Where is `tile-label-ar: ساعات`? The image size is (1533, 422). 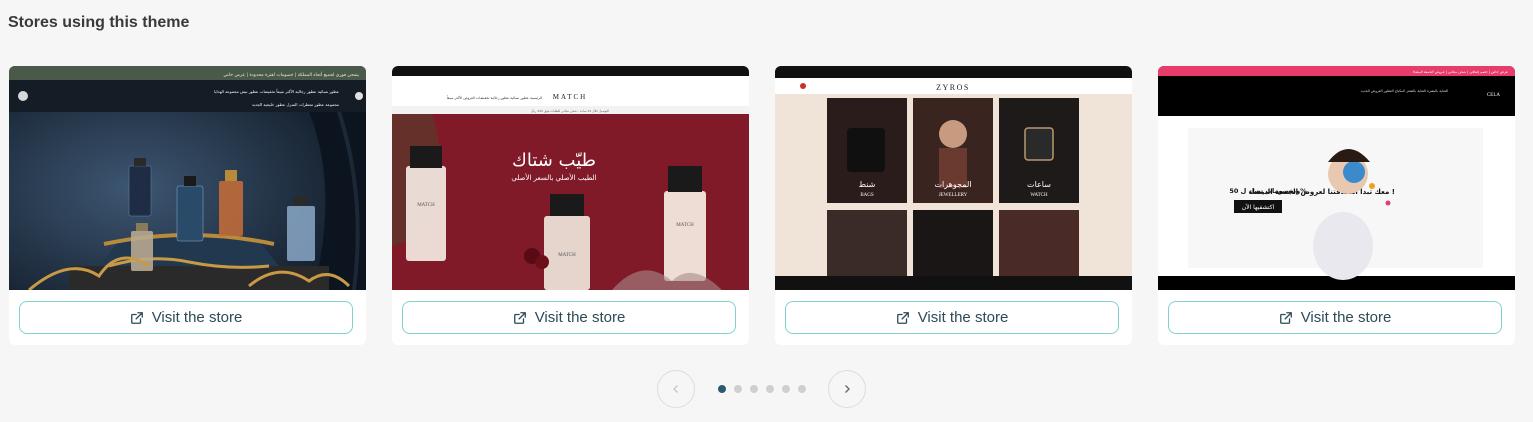 tile-label-ar: ساعات is located at coordinates (1039, 184).